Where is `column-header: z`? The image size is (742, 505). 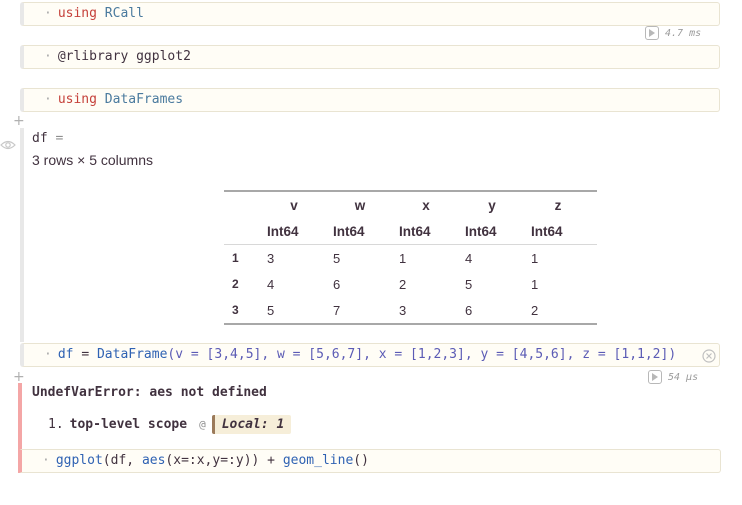 column-header: z is located at coordinates (558, 205).